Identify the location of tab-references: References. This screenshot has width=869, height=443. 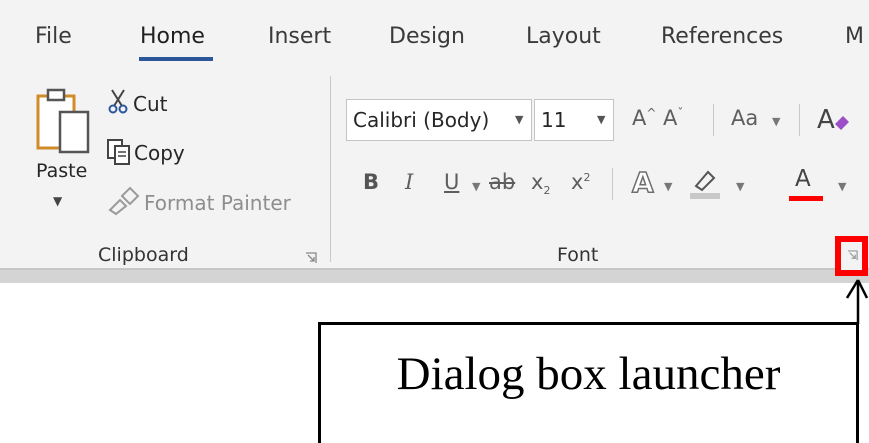
(722, 36).